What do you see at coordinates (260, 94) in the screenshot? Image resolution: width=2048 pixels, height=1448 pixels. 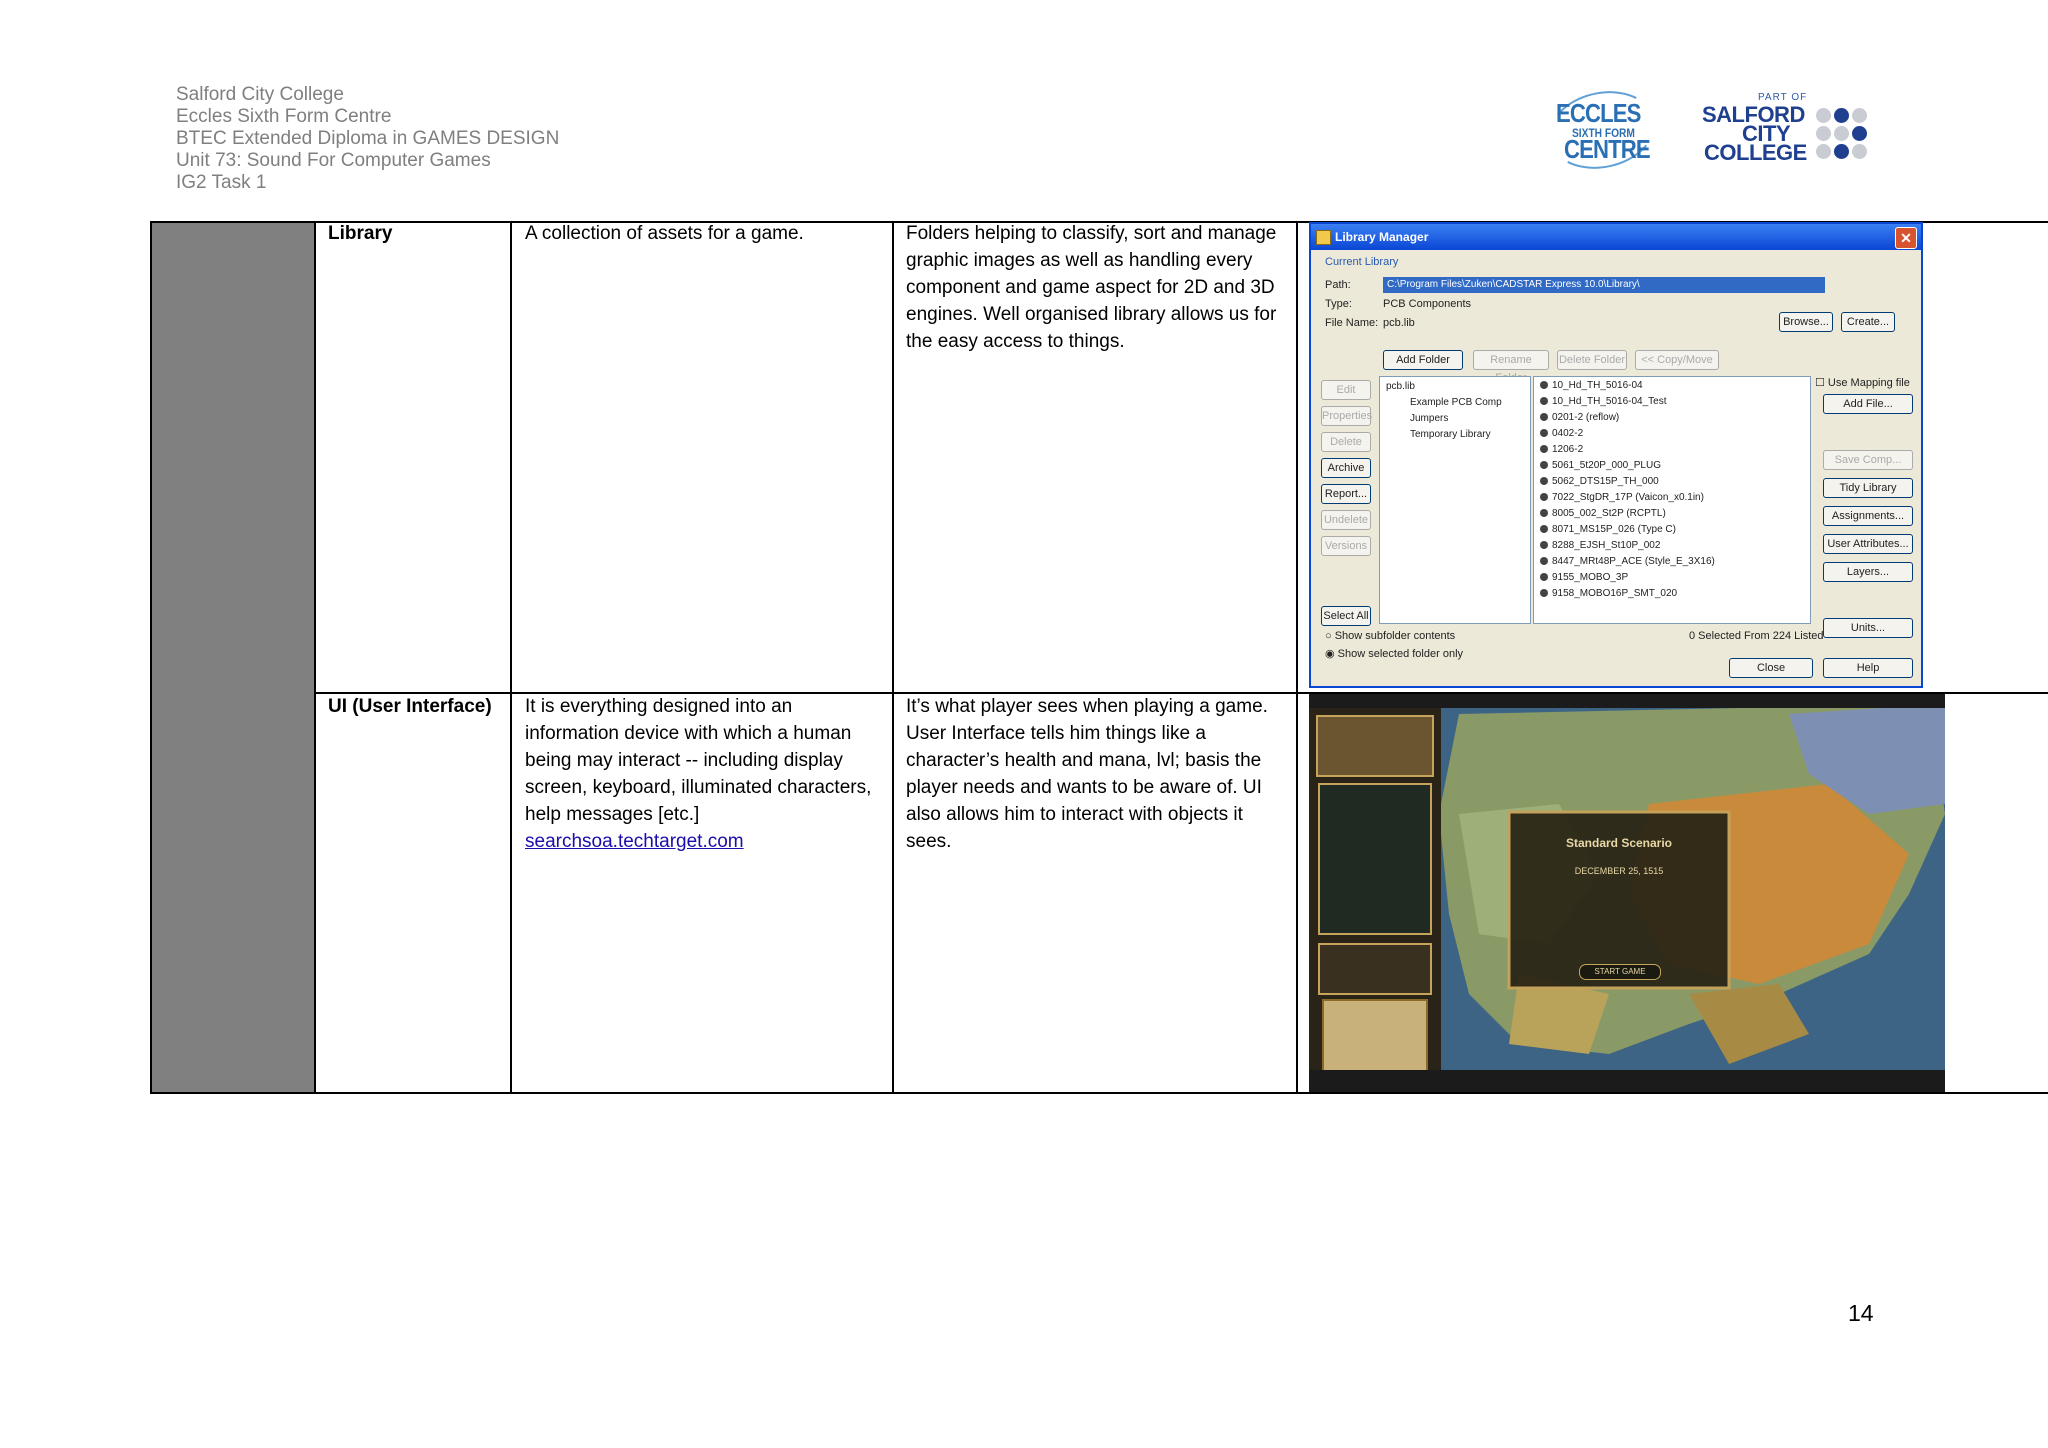 I see `header-college: Salford City College` at bounding box center [260, 94].